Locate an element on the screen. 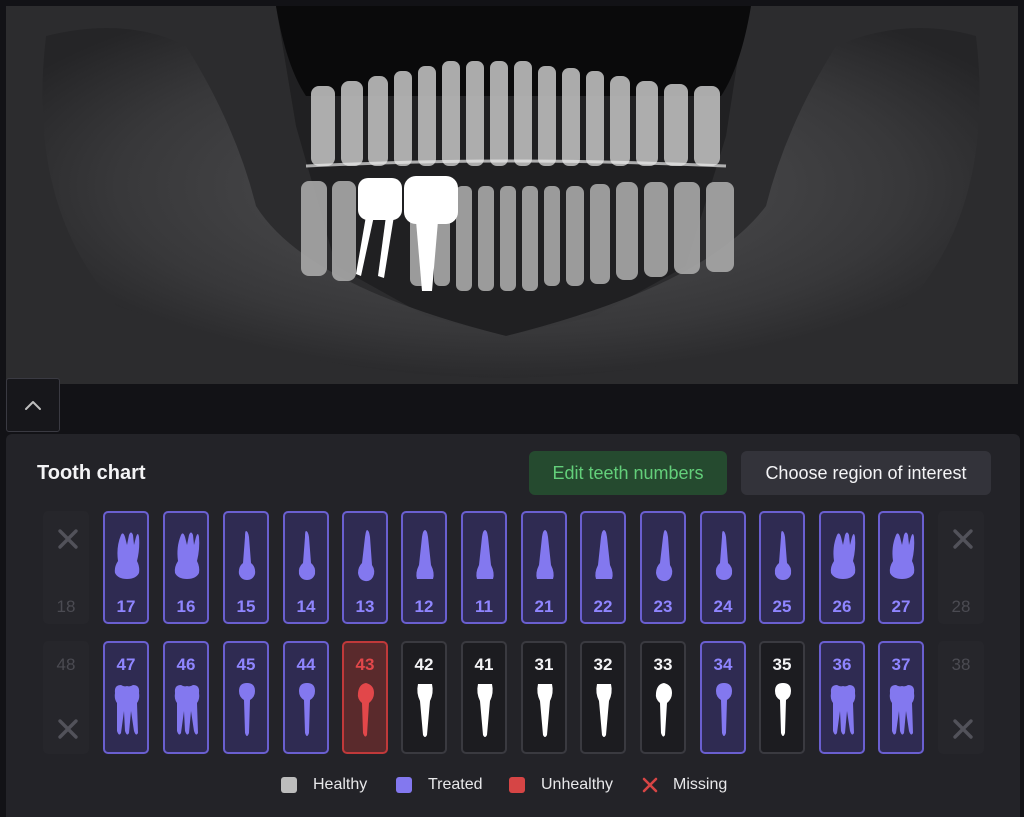  tooth-number: 24 is located at coordinates (723, 606).